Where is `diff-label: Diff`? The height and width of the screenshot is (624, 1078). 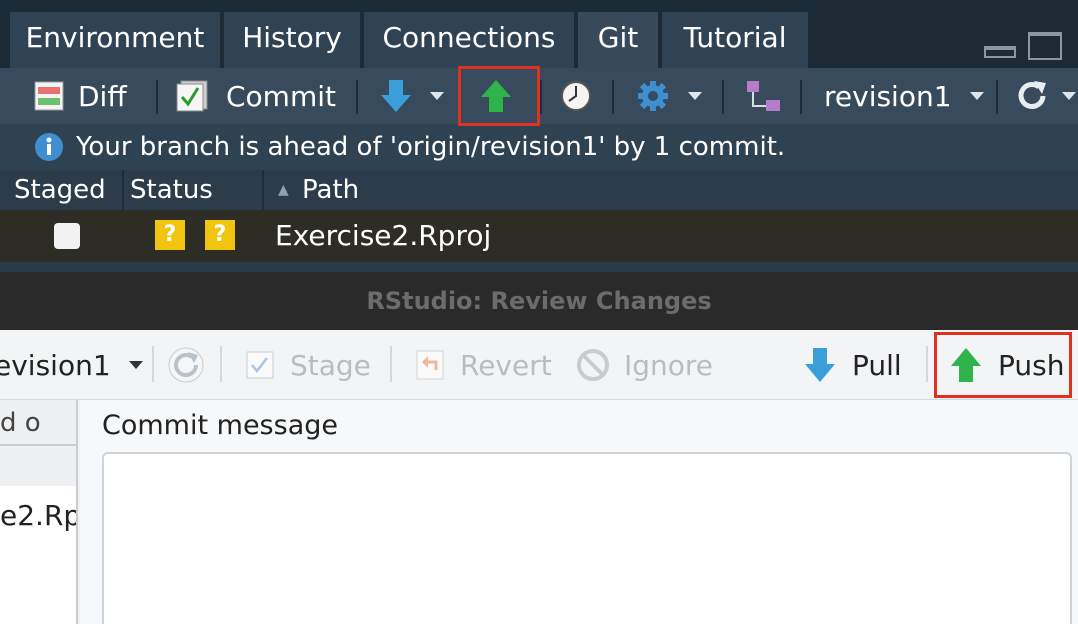
diff-label: Diff is located at coordinates (102, 96).